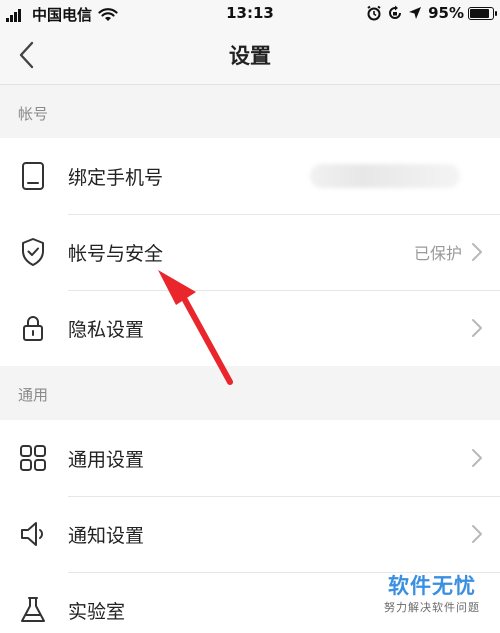 This screenshot has height=633, width=500. What do you see at coordinates (33, 534) in the screenshot?
I see `speaker-icon` at bounding box center [33, 534].